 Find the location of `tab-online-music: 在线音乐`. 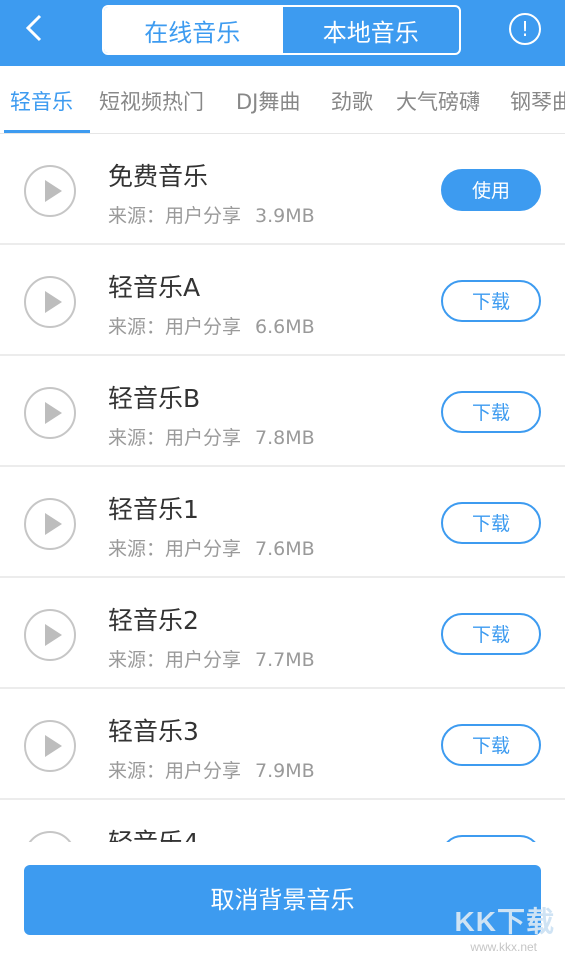

tab-online-music: 在线音乐 is located at coordinates (192, 30).